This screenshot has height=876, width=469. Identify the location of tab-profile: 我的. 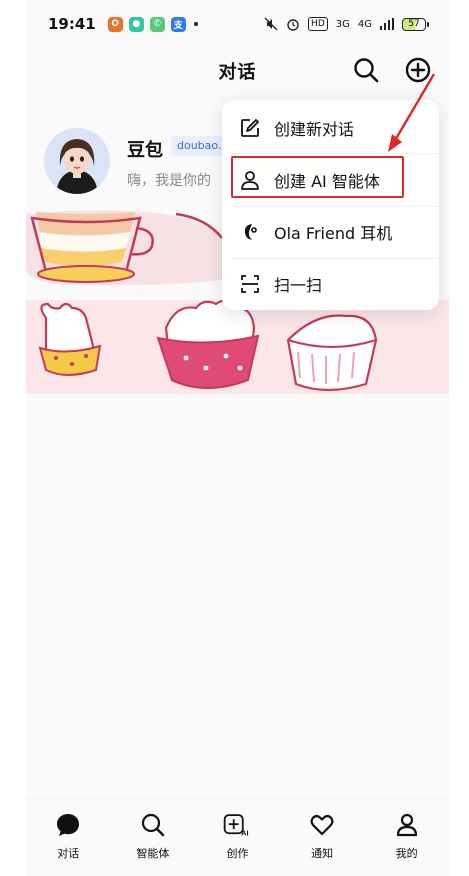
(406, 837).